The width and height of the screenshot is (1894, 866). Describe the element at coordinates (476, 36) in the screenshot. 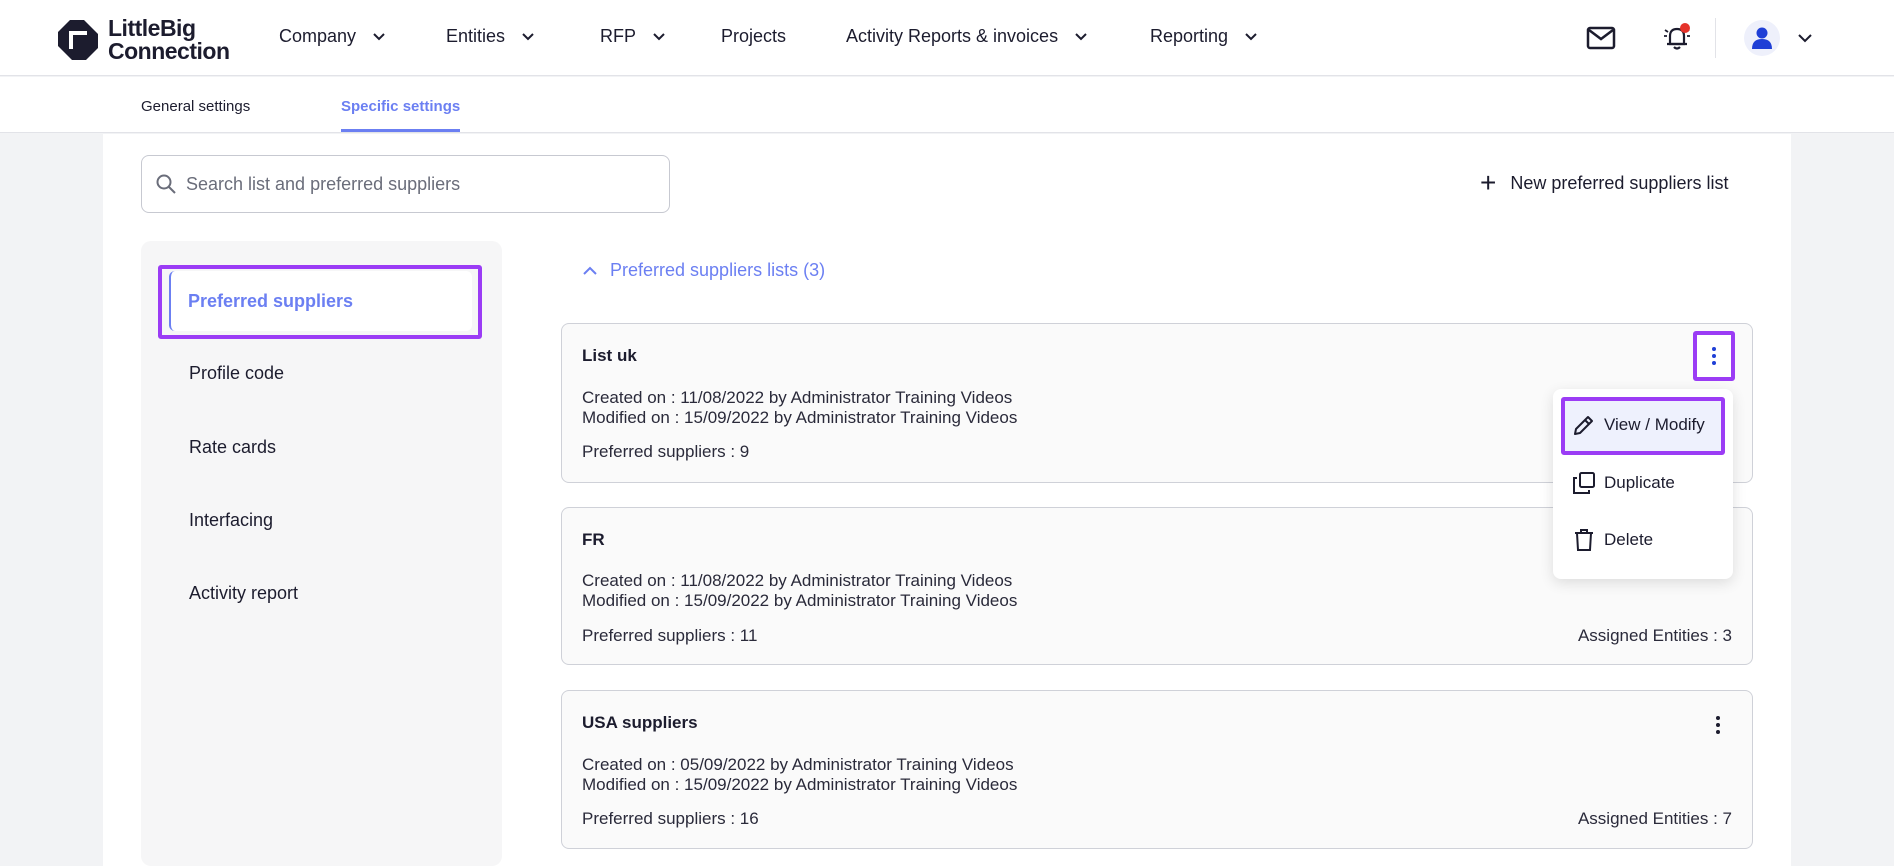

I see `nav-entities-label: Entities` at that location.